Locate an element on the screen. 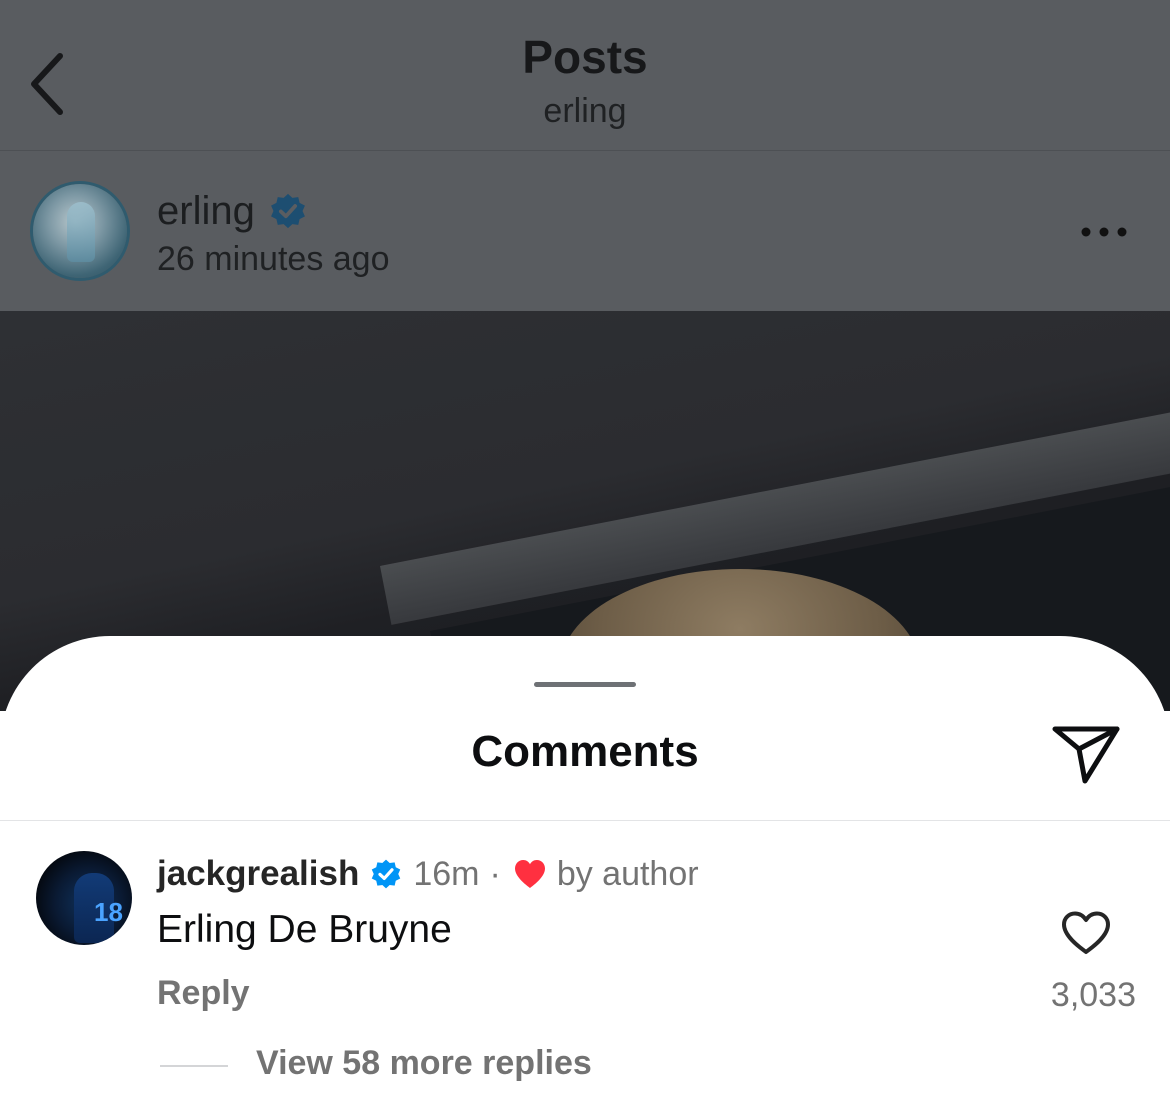 This screenshot has width=1170, height=1105. liked-by-author-label: by author is located at coordinates (627, 873).